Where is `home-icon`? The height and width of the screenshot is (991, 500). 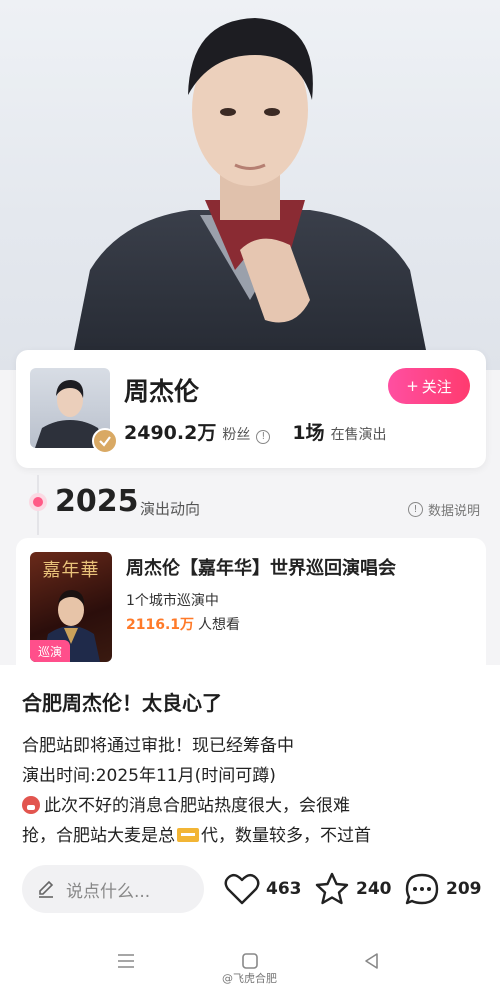
home-icon is located at coordinates (250, 961).